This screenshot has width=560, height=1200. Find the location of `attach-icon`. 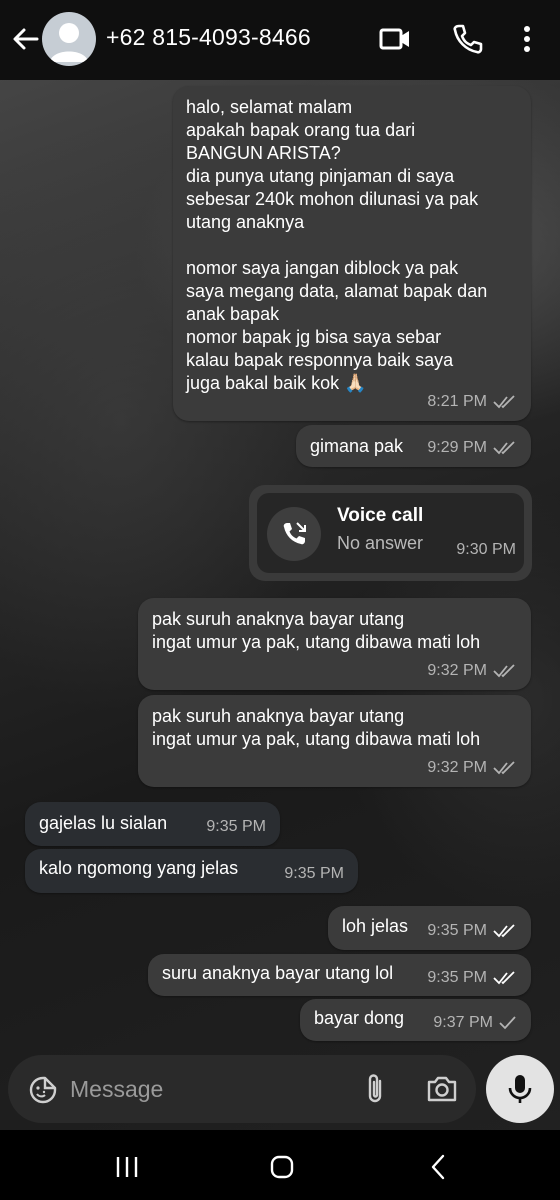

attach-icon is located at coordinates (375, 1089).